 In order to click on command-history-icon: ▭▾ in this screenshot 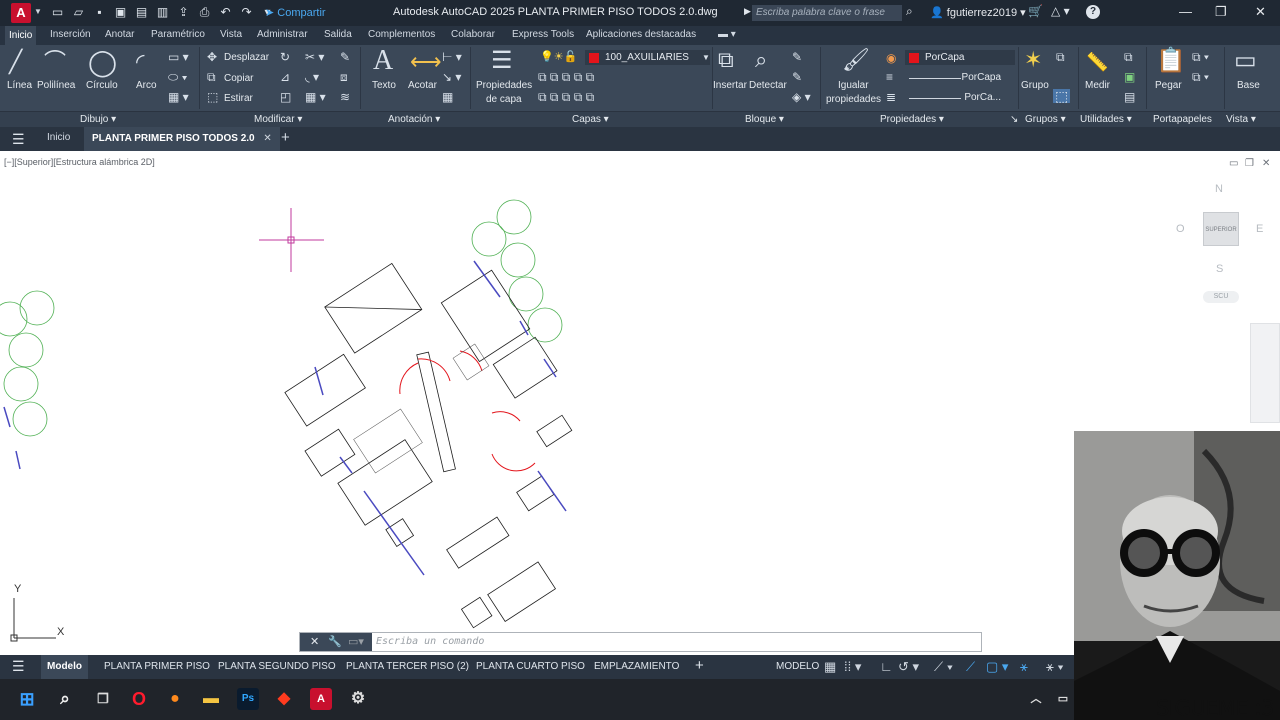, I will do `click(356, 641)`.